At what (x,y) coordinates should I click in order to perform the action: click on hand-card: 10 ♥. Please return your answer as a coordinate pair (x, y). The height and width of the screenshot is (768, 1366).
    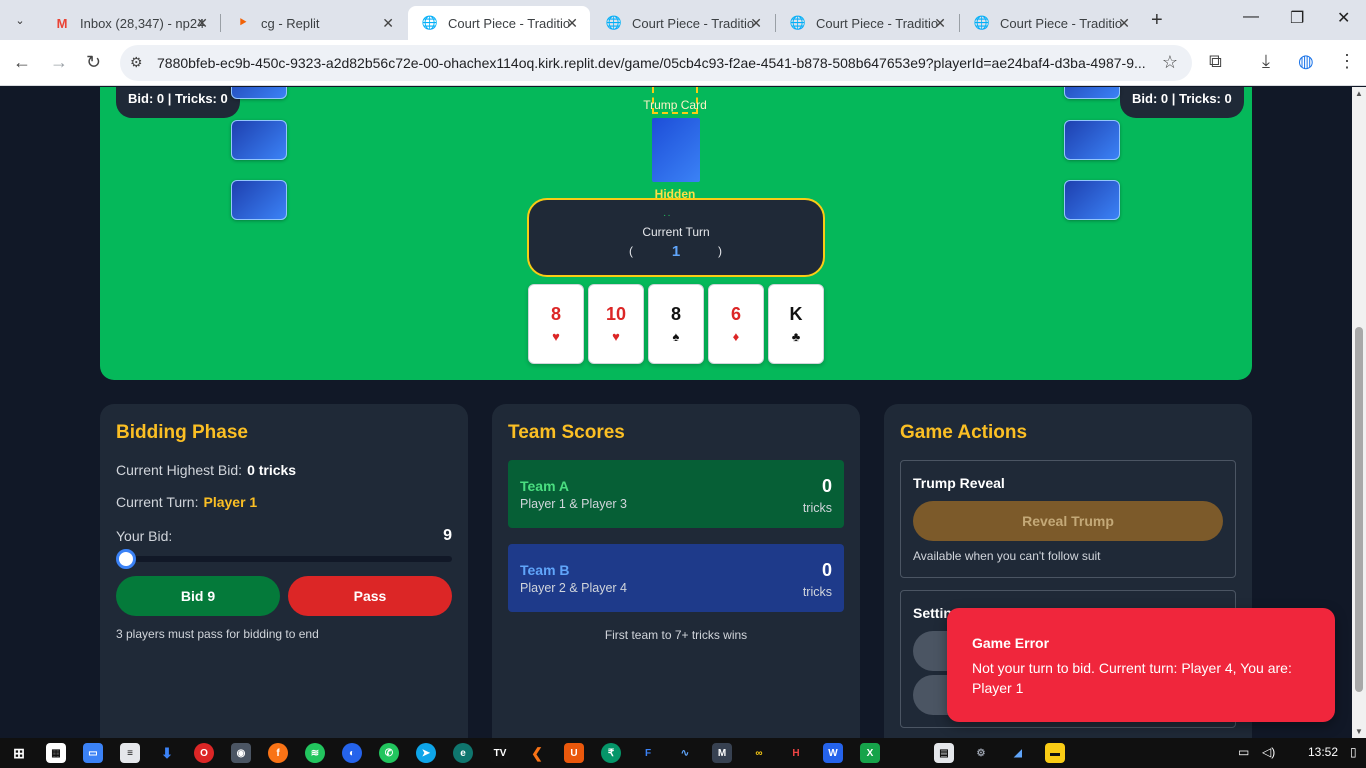
    Looking at the image, I should click on (616, 324).